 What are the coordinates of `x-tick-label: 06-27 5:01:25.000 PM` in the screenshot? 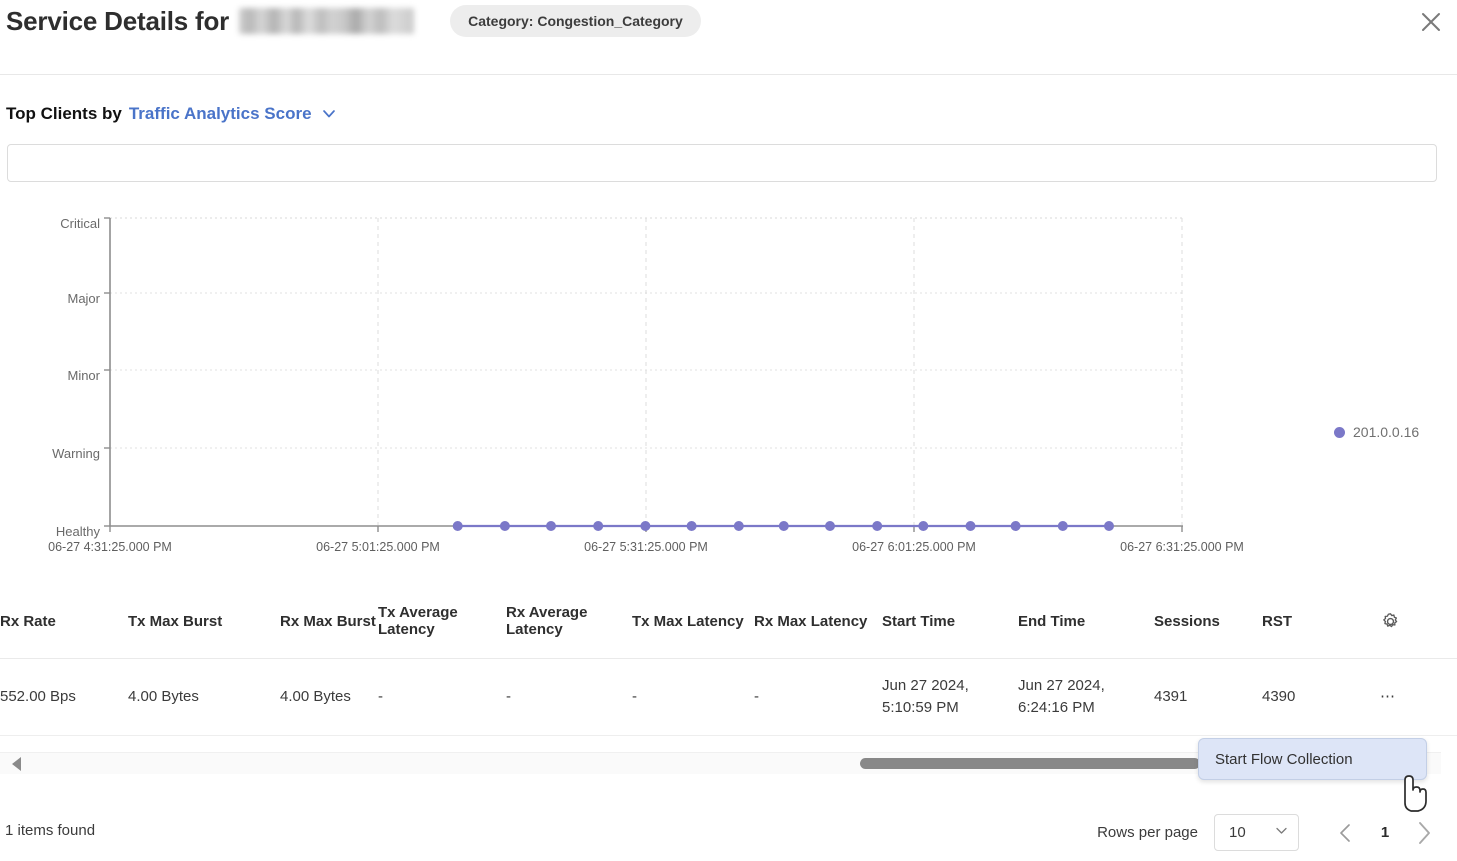 It's located at (378, 547).